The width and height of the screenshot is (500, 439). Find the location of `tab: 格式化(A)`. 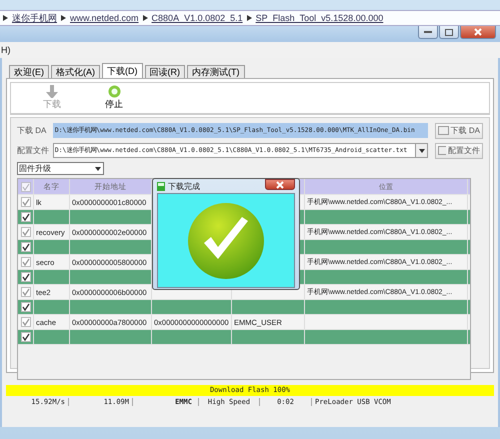

tab: 格式化(A) is located at coordinates (75, 71).